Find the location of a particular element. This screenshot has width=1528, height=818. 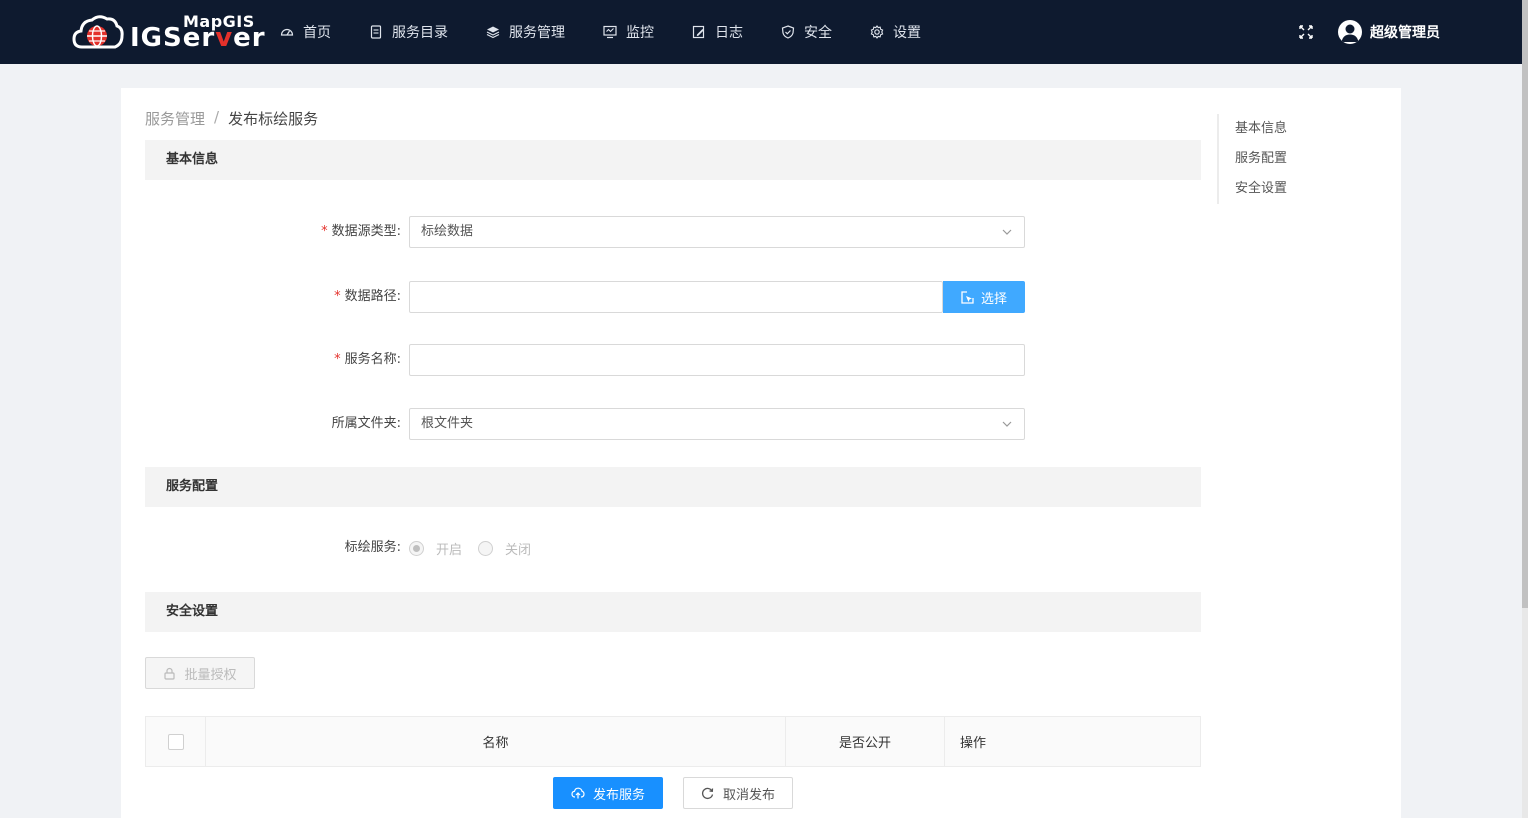

select-all-checkbox is located at coordinates (175, 741).